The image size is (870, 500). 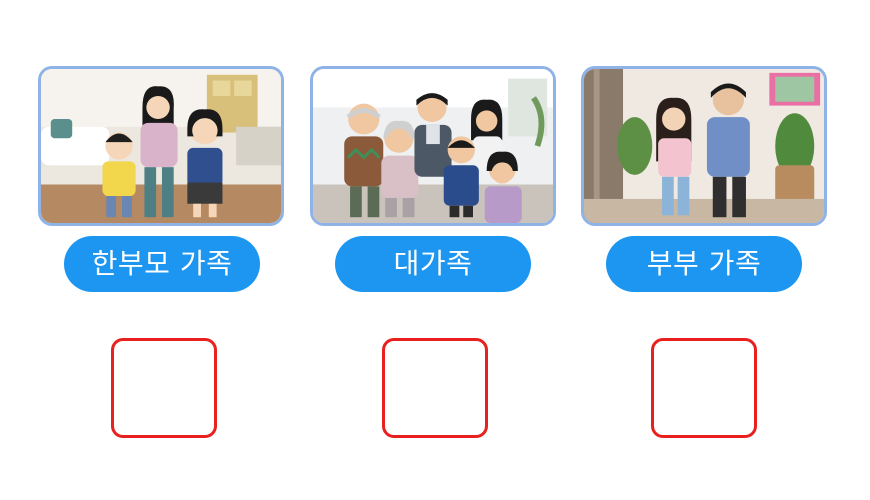 What do you see at coordinates (433, 264) in the screenshot?
I see `extended-family-label: 대가족` at bounding box center [433, 264].